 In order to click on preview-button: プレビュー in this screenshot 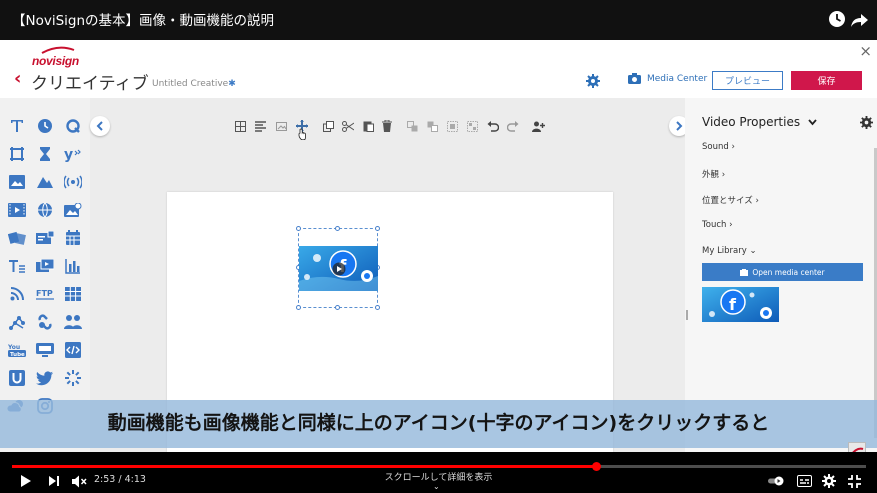, I will do `click(747, 80)`.